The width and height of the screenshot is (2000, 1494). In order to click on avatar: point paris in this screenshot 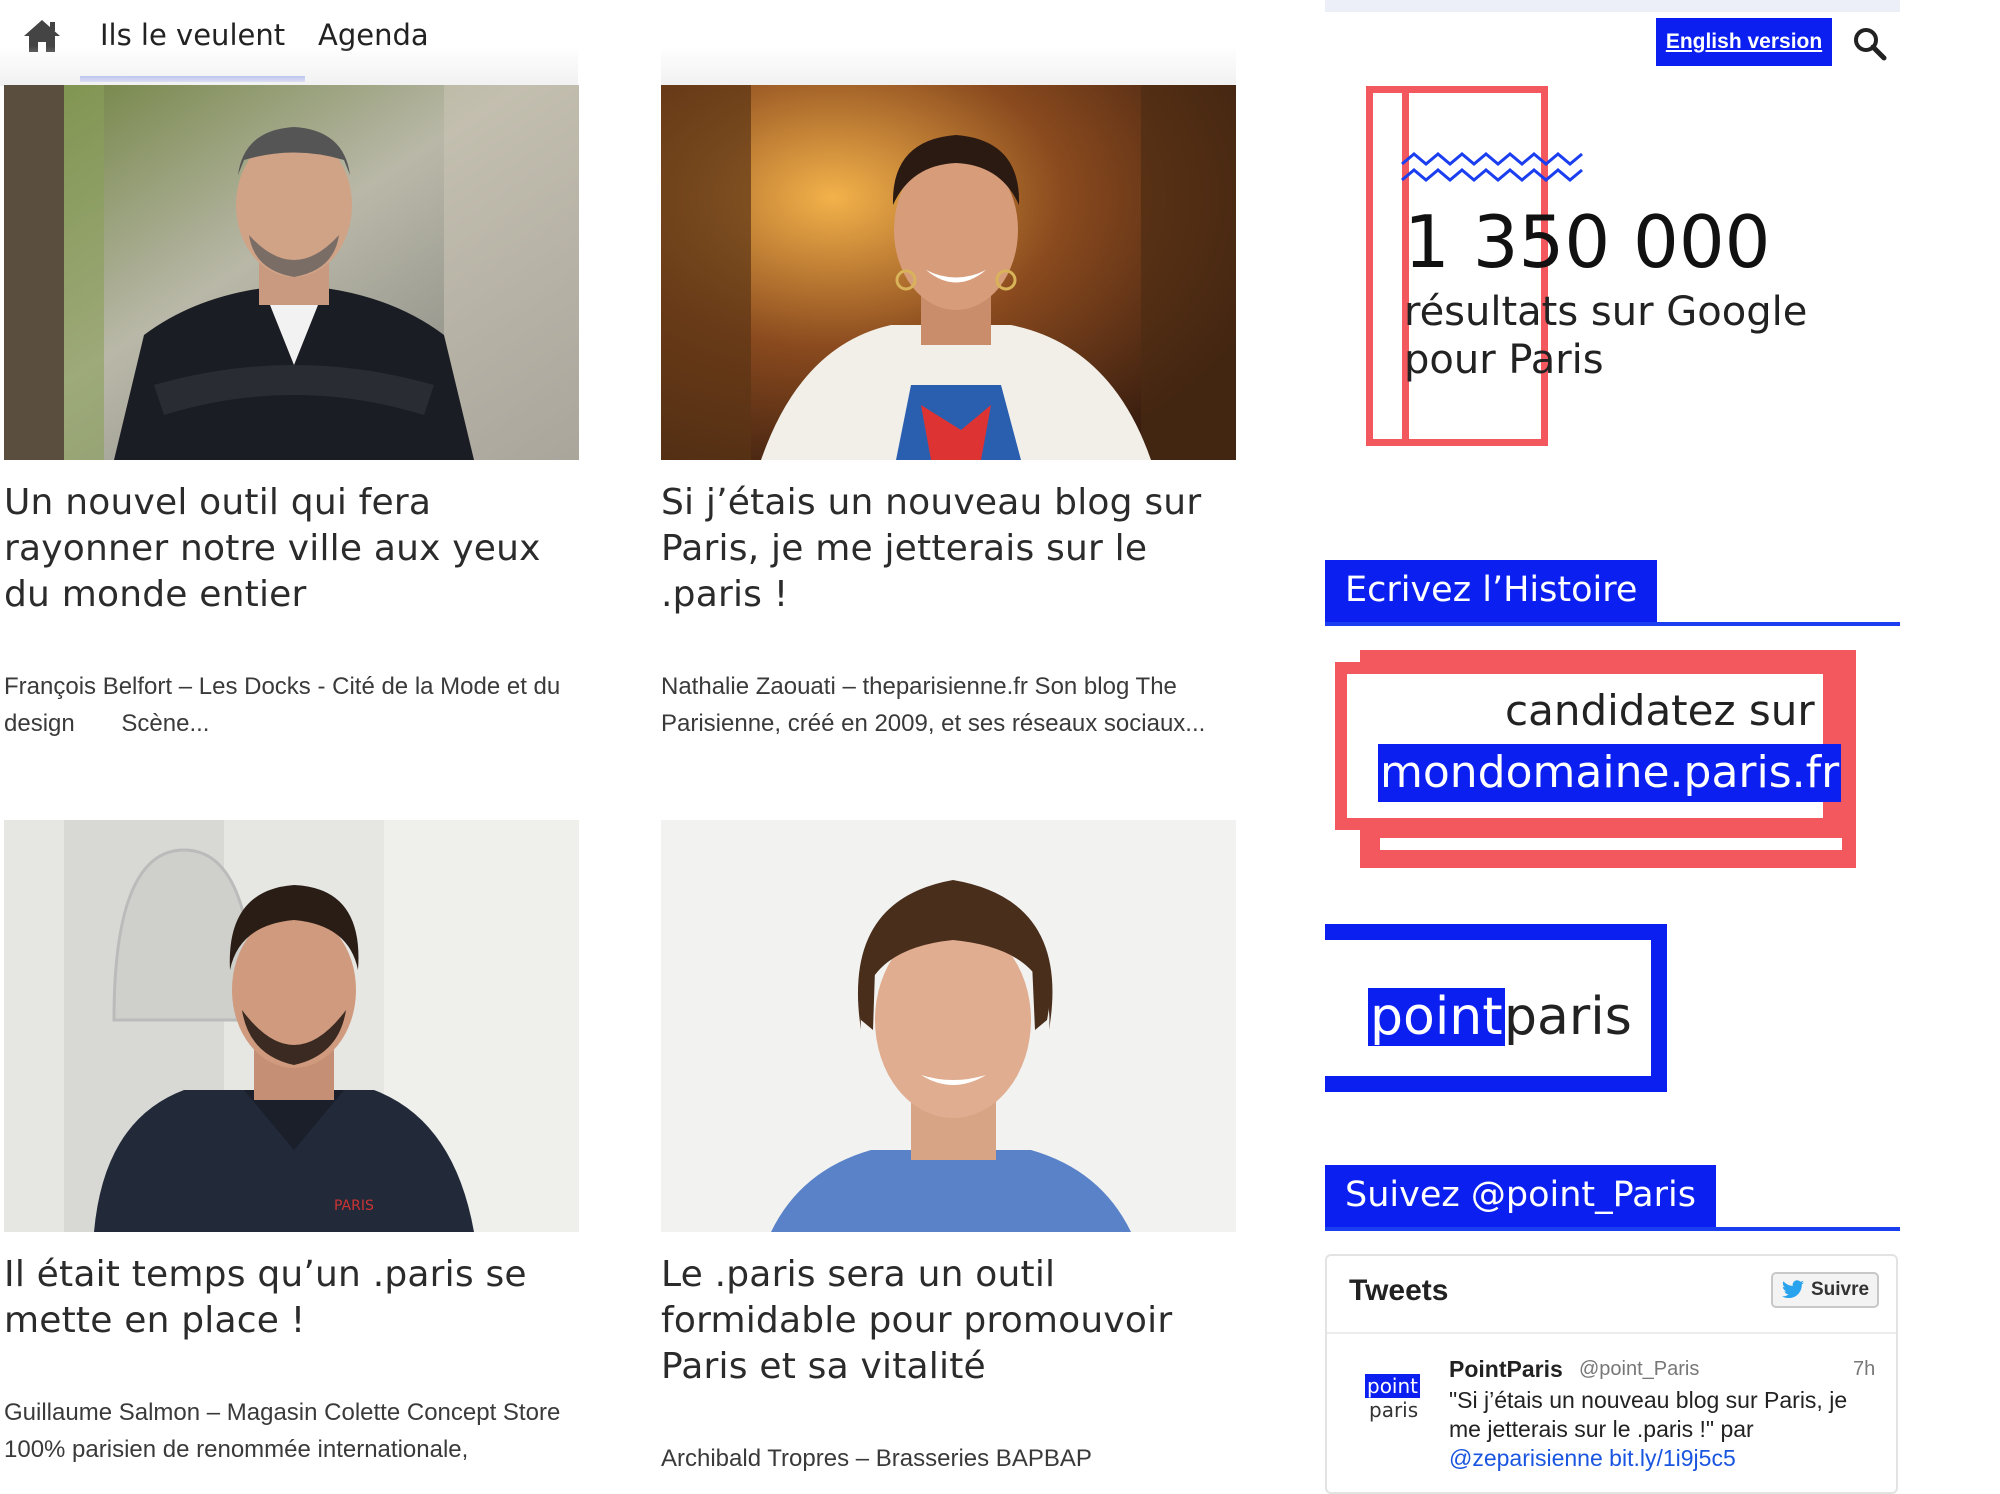, I will do `click(1394, 1403)`.